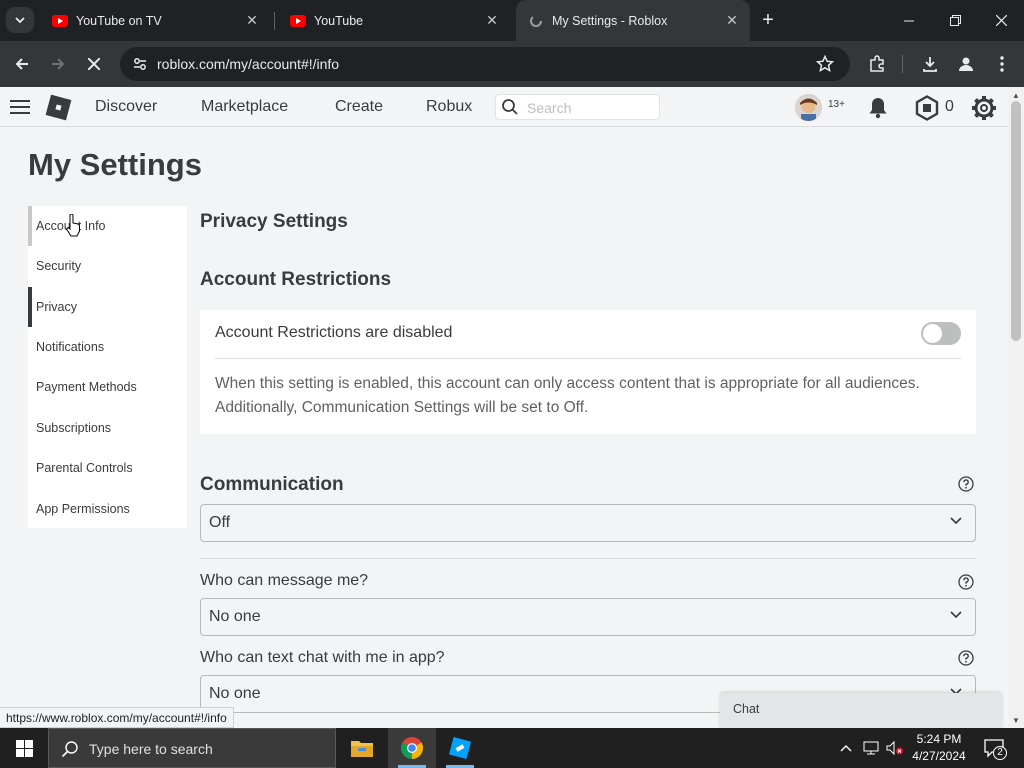  I want to click on notification-count: 2, so click(1000, 752).